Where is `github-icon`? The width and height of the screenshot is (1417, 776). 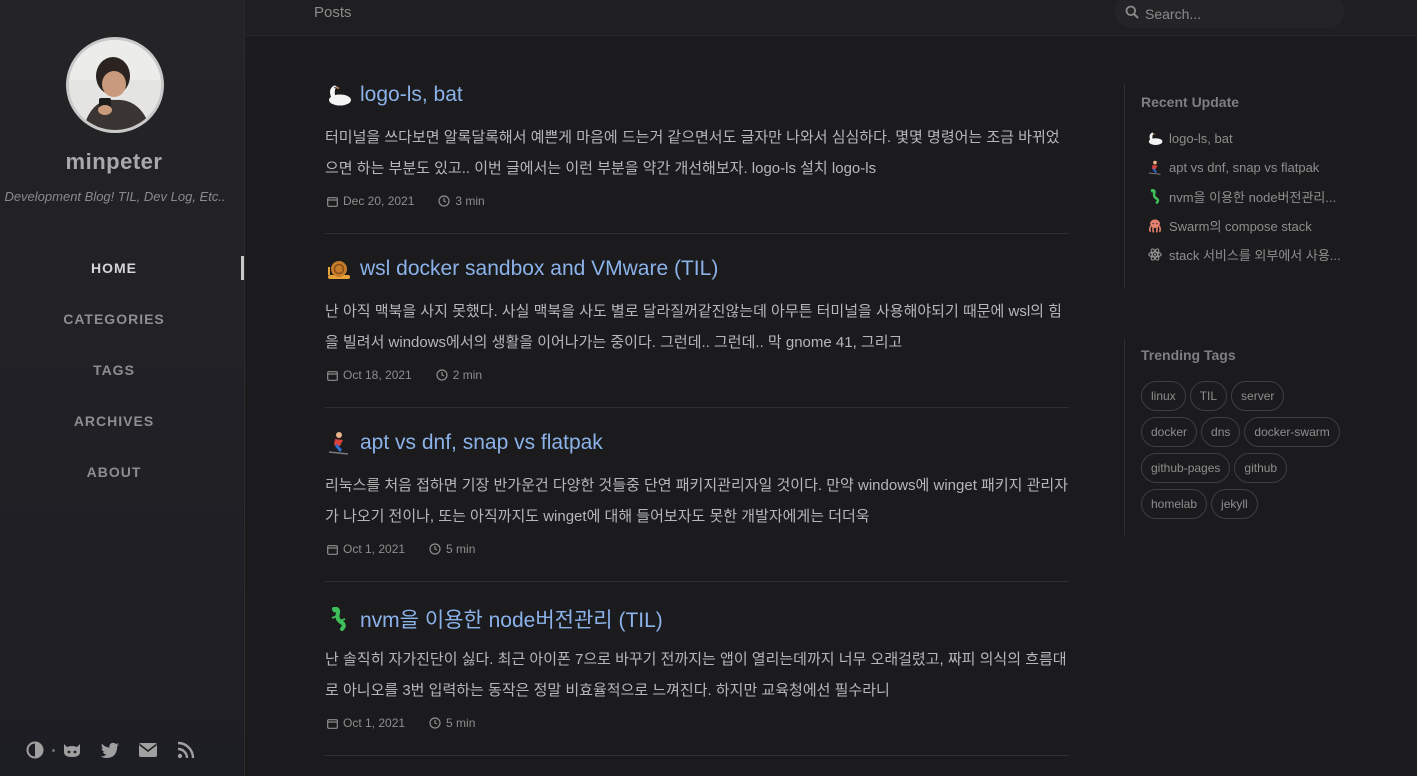
github-icon is located at coordinates (72, 750).